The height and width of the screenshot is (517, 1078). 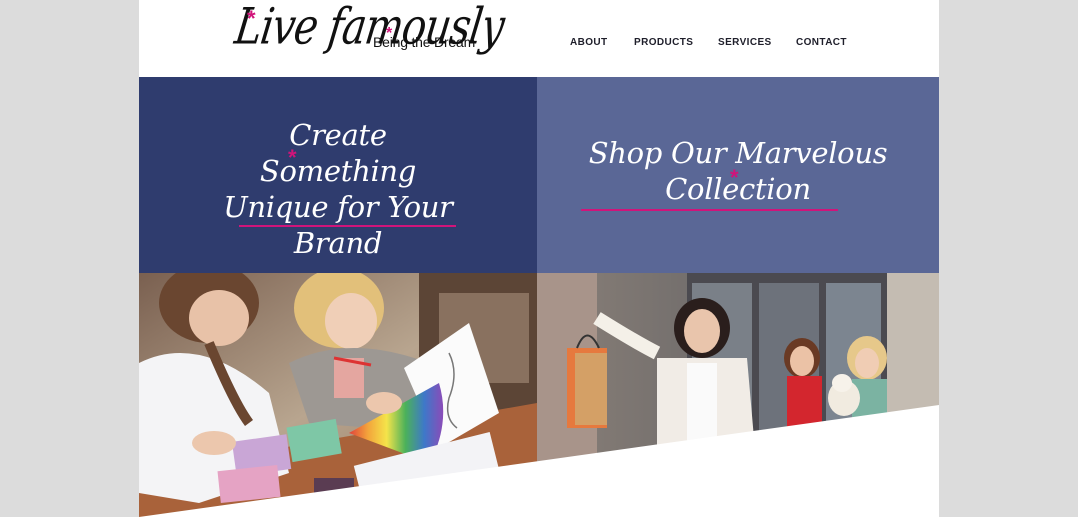 I want to click on nav-services: SERVICES, so click(x=745, y=42).